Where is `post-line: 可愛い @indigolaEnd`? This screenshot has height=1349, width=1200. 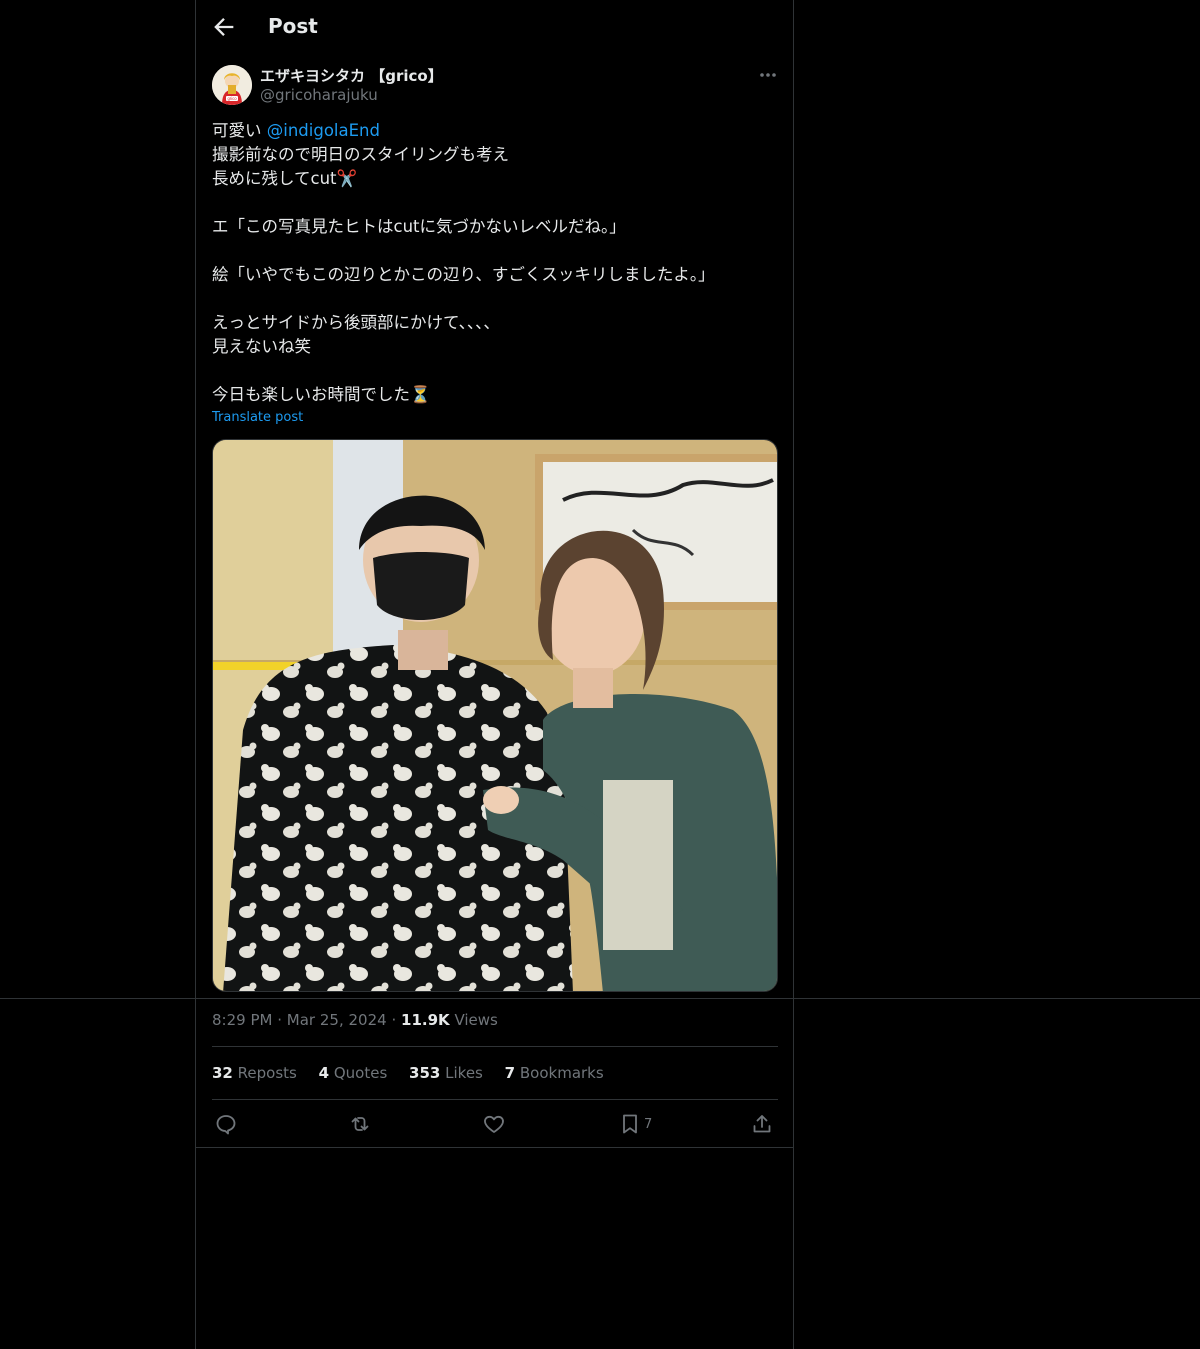 post-line: 可愛い @indigolaEnd is located at coordinates (296, 130).